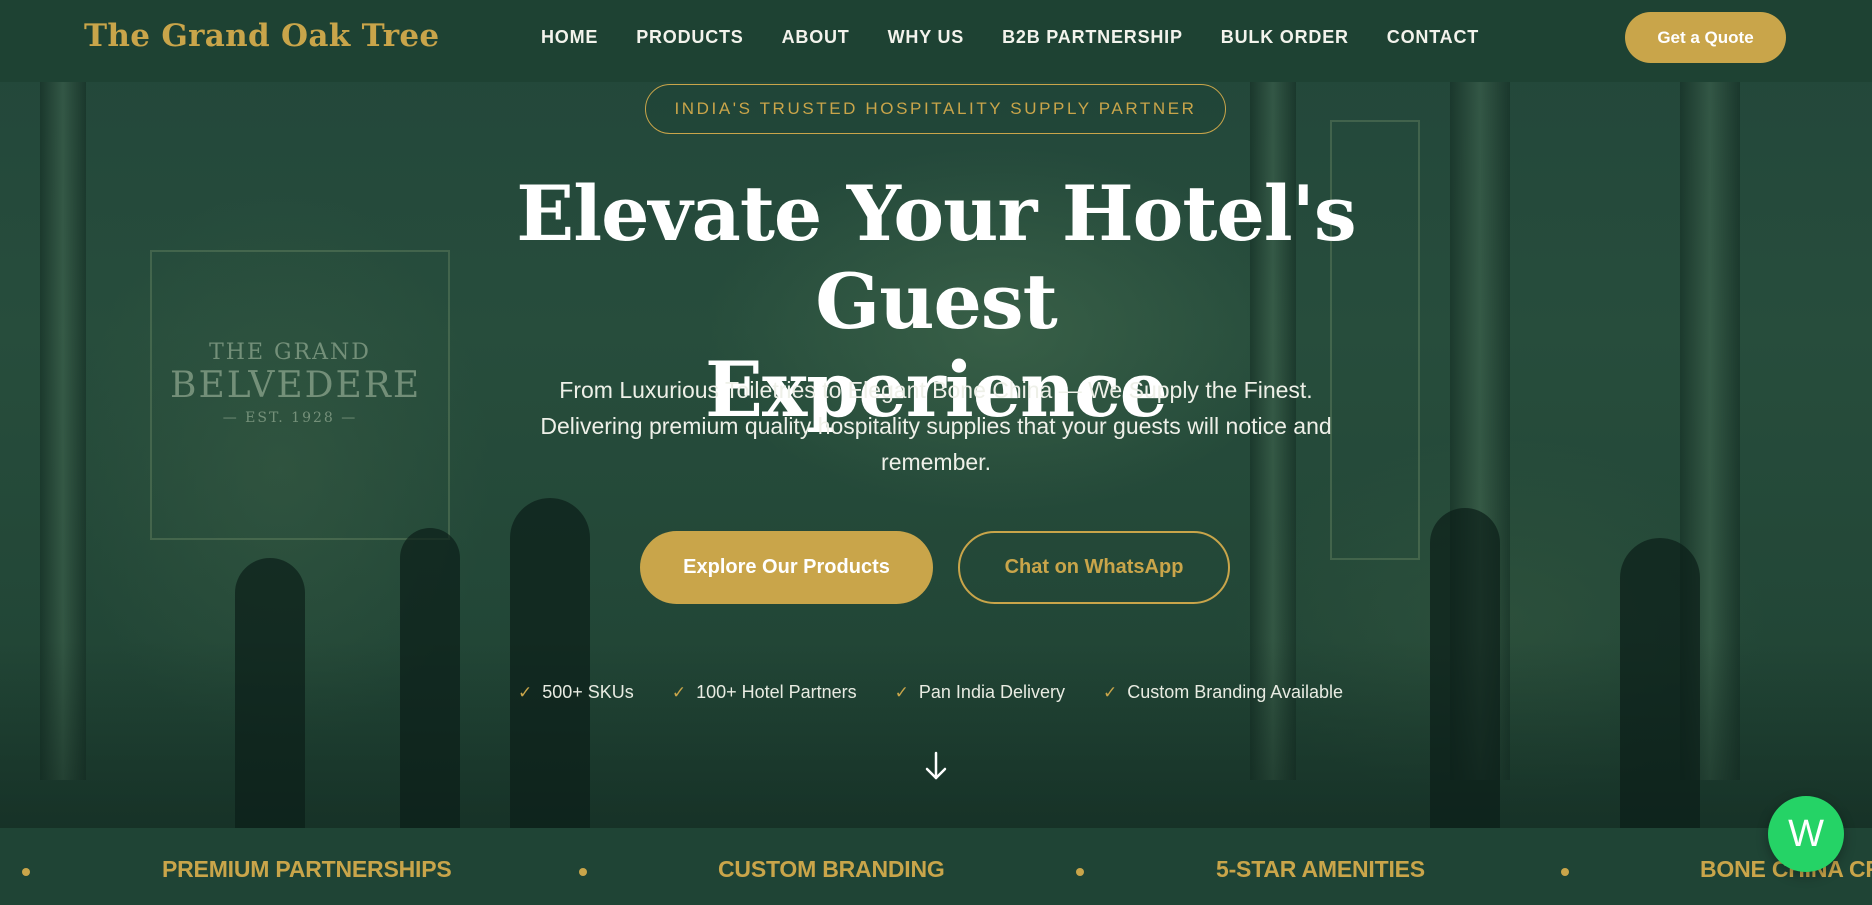 The image size is (1872, 905). What do you see at coordinates (290, 418) in the screenshot?
I see `hotel-sign-line3: — EST. 1928 —` at bounding box center [290, 418].